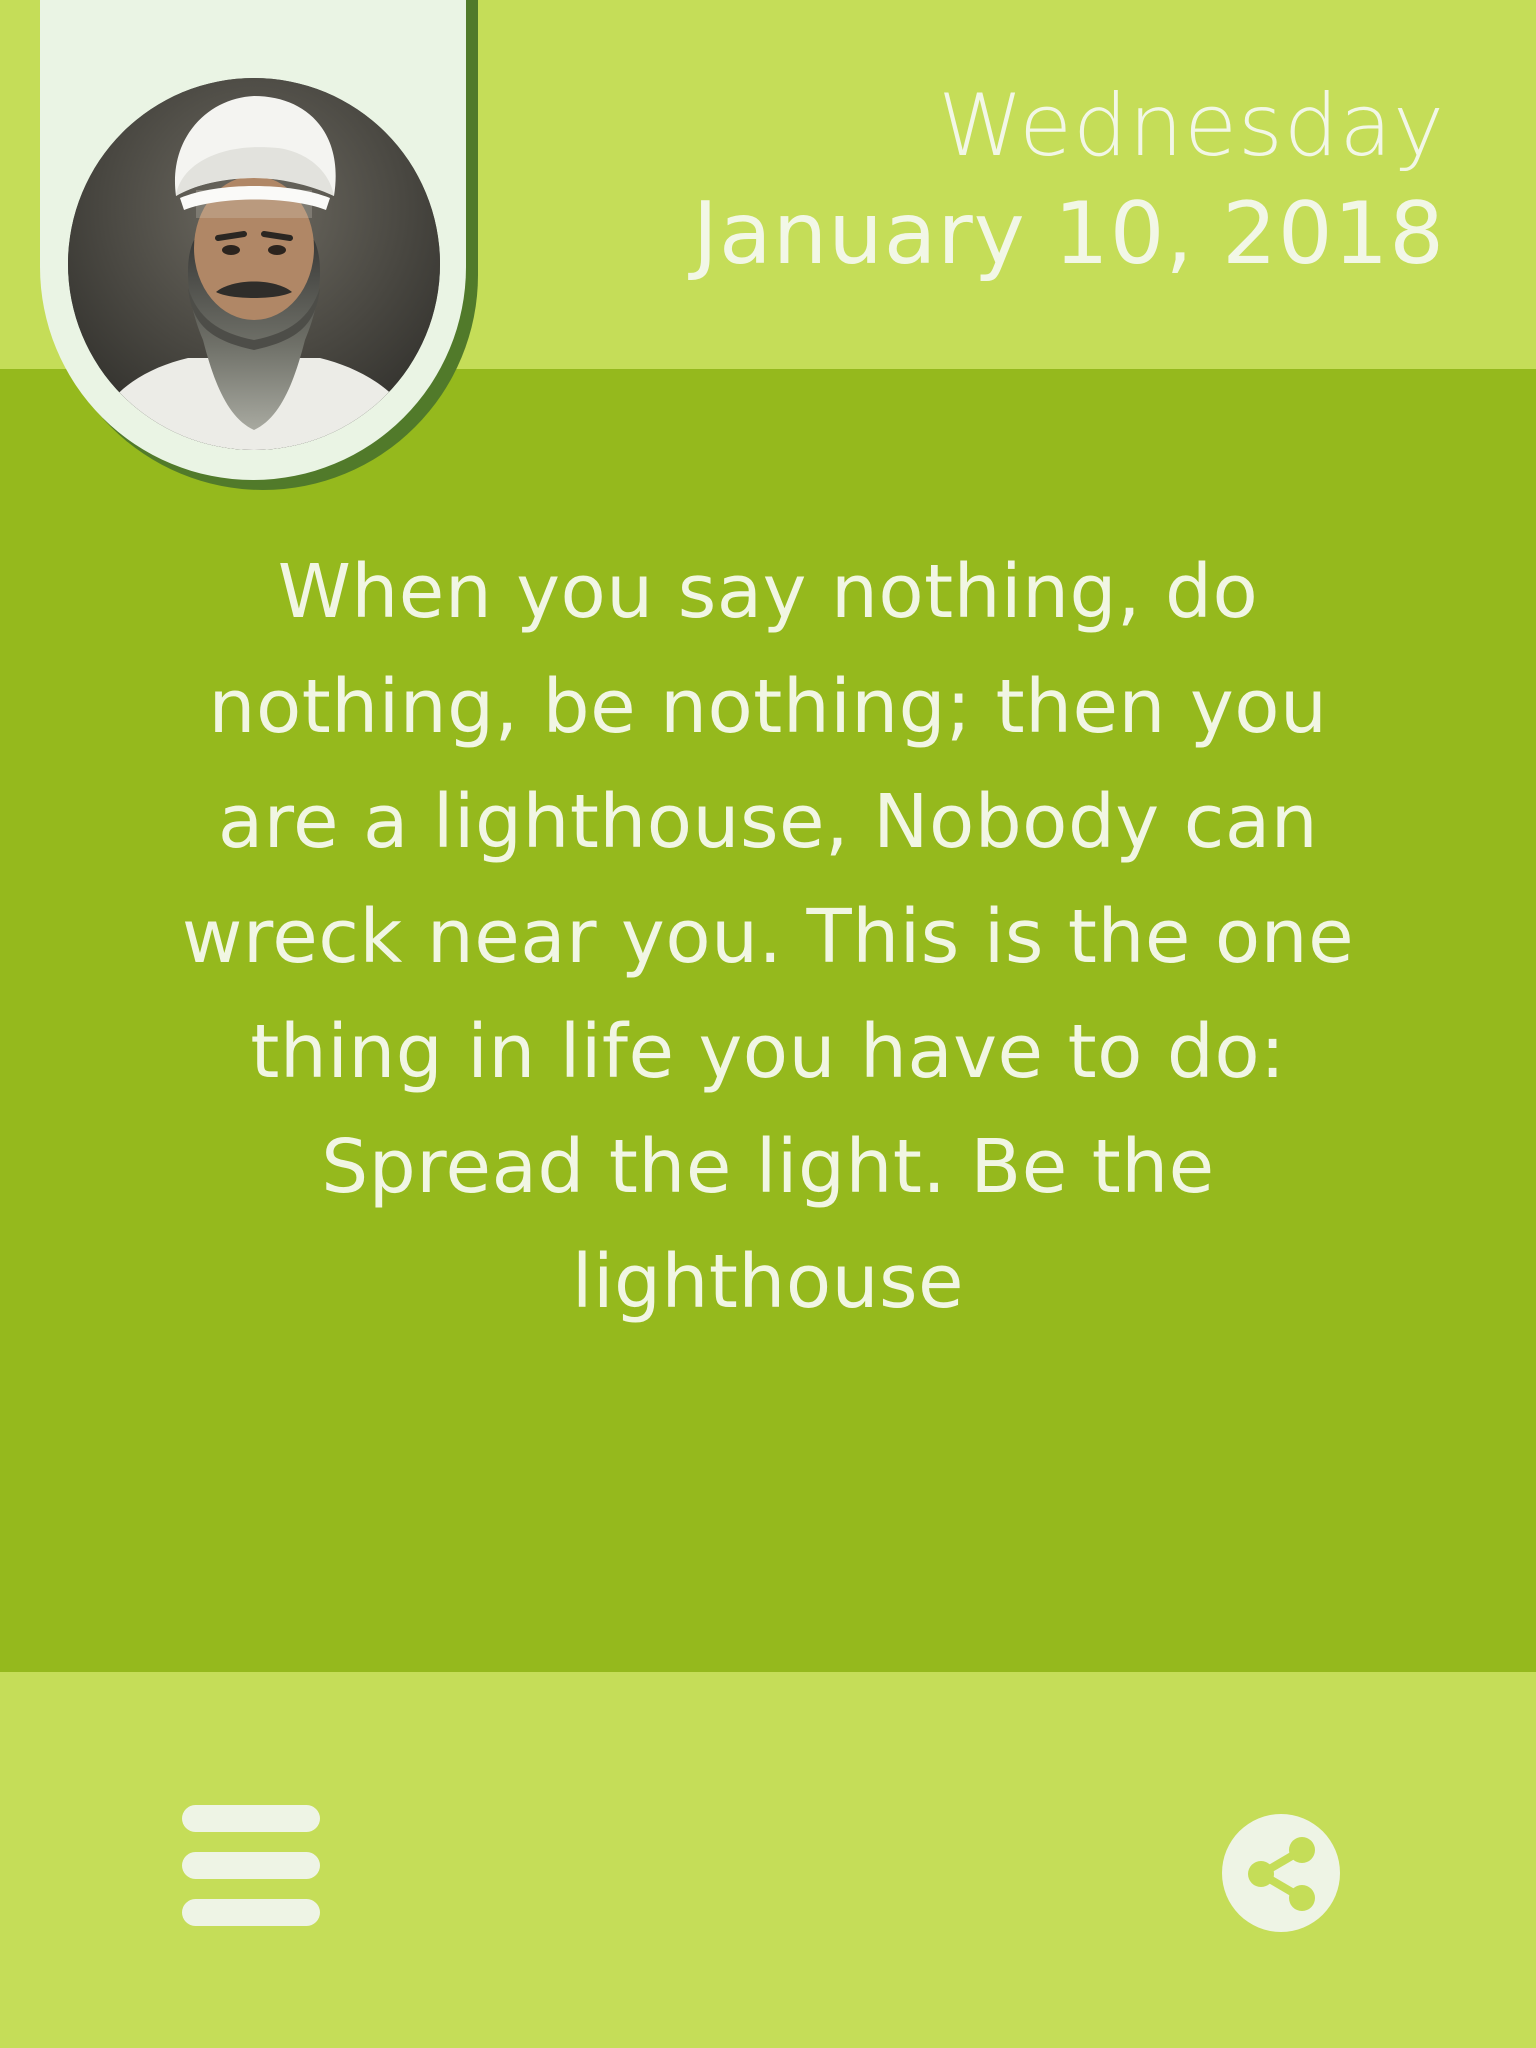  What do you see at coordinates (251, 1818) in the screenshot?
I see `menu-bar-top` at bounding box center [251, 1818].